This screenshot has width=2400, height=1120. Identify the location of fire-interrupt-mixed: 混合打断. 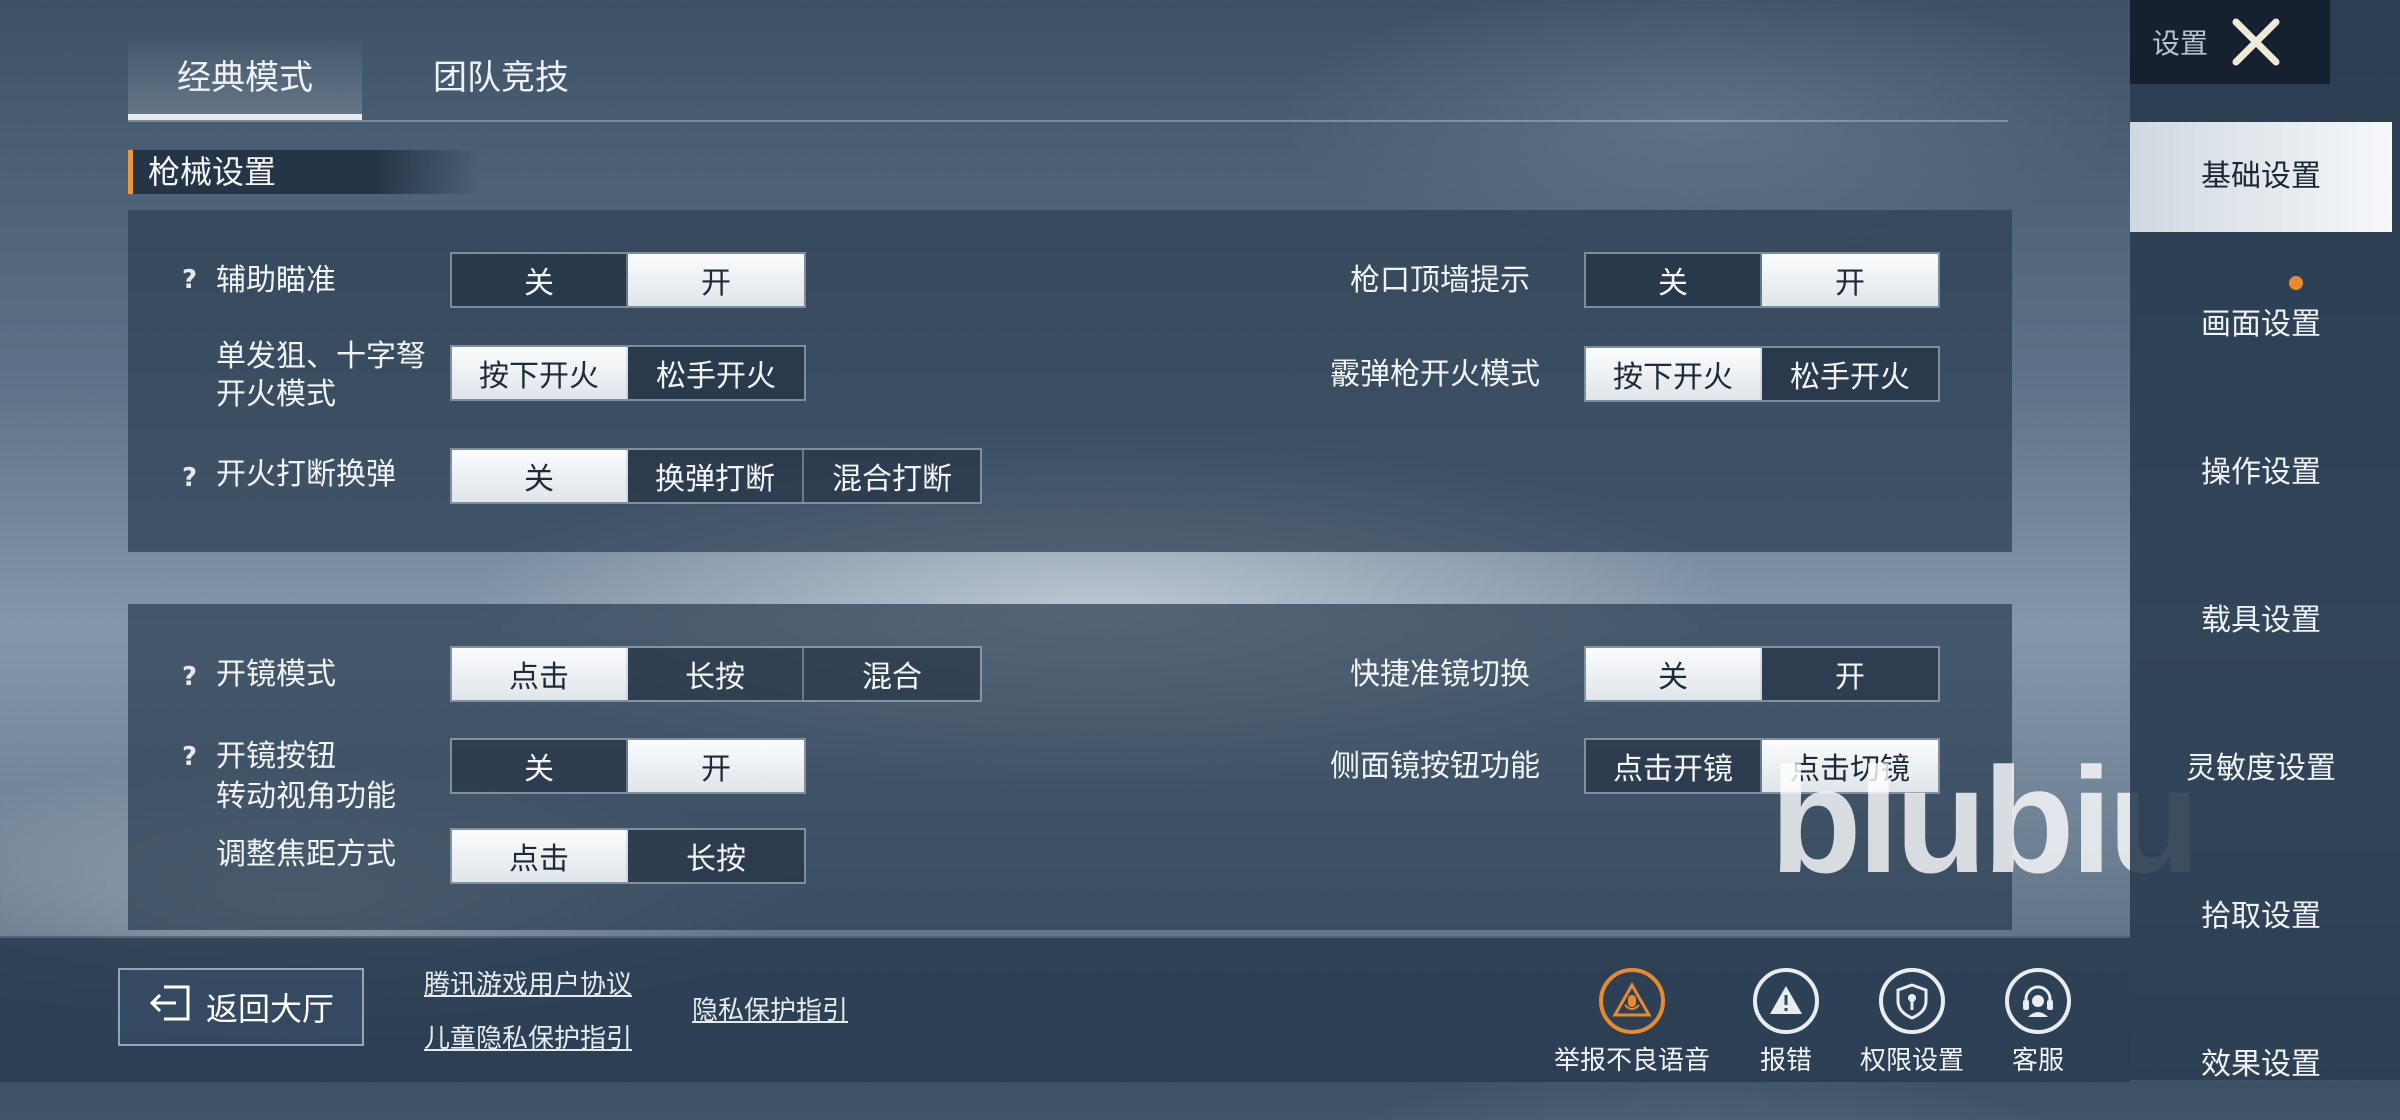
(892, 476).